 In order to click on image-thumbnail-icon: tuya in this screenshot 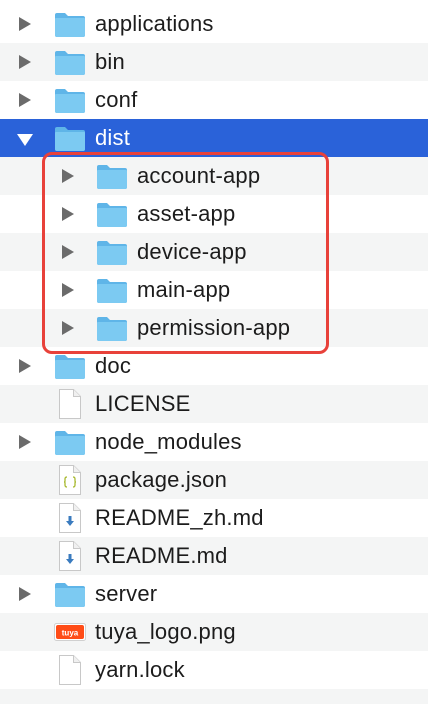, I will do `click(70, 632)`.